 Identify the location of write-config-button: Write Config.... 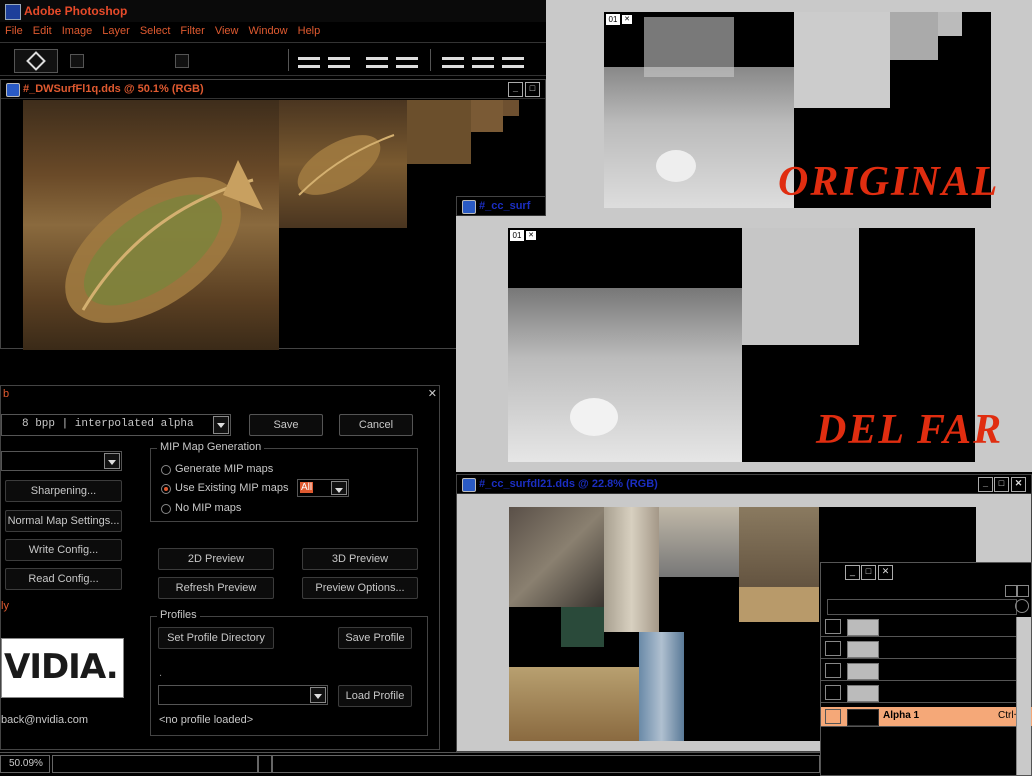
(63, 550).